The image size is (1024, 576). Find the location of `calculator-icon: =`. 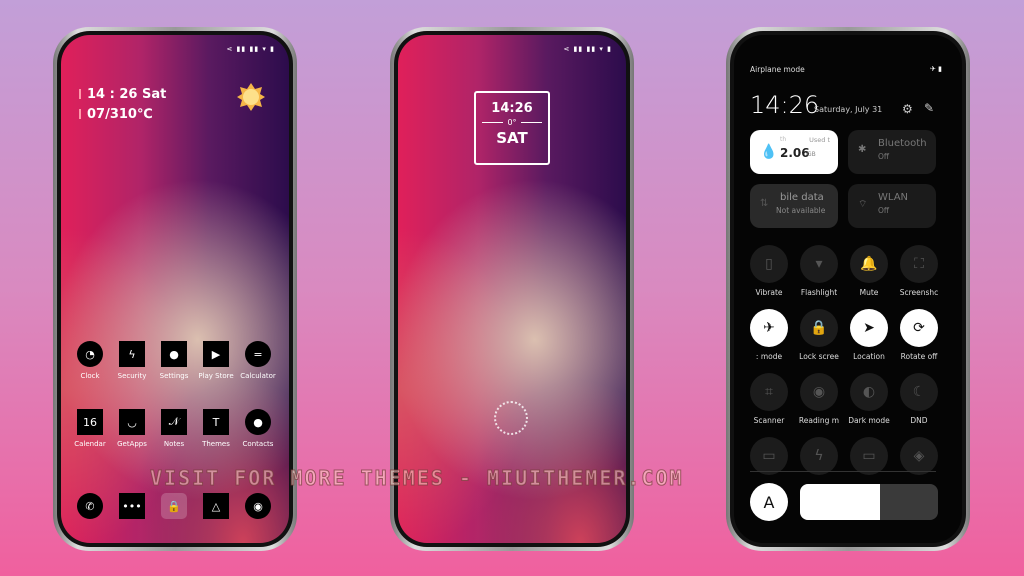

calculator-icon: = is located at coordinates (258, 354).